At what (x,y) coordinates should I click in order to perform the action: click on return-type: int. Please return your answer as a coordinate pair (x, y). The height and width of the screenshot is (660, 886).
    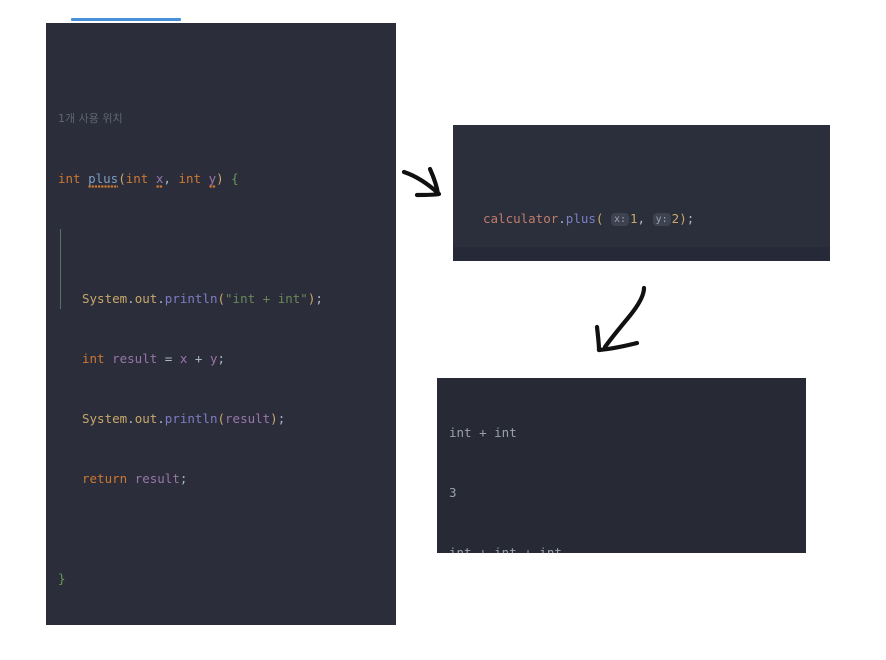
    Looking at the image, I should click on (69, 178).